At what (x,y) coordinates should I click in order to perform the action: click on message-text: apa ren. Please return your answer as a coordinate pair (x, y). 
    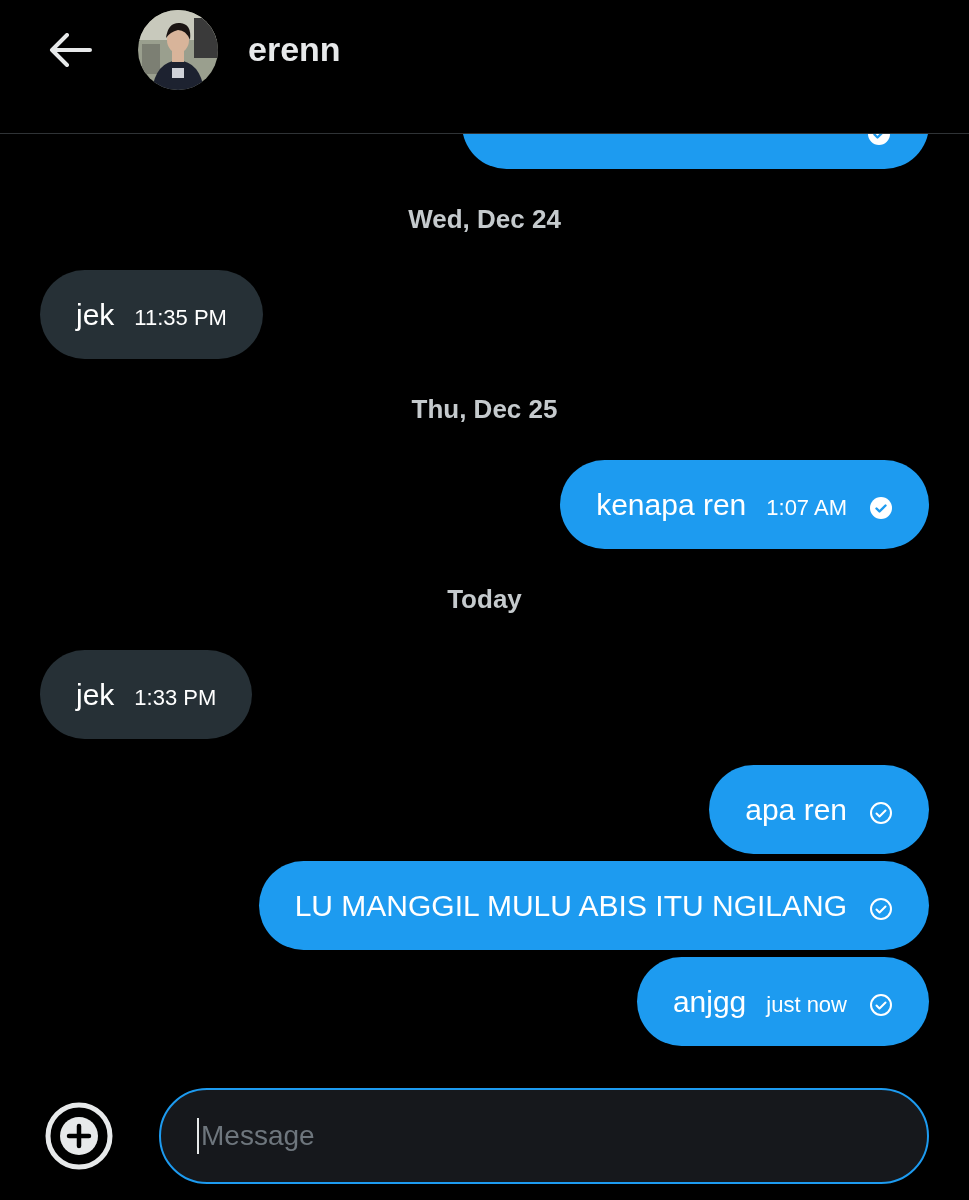
    Looking at the image, I should click on (796, 809).